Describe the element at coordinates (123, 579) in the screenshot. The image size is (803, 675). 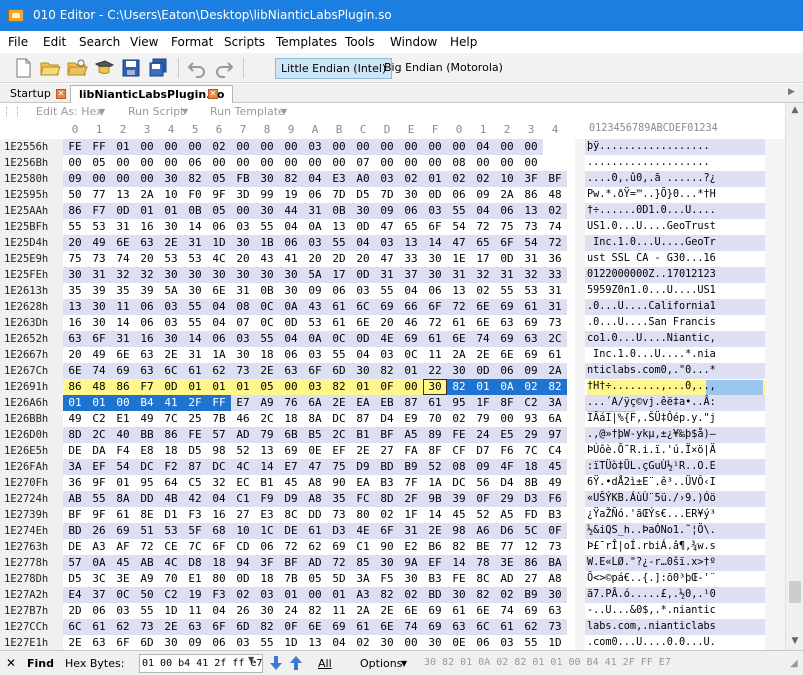
I see `hex-byte: 3E` at that location.